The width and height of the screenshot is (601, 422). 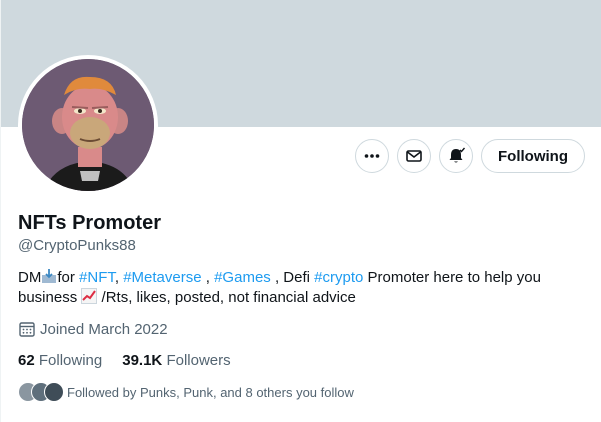 What do you see at coordinates (27, 329) in the screenshot?
I see `calendar-icon` at bounding box center [27, 329].